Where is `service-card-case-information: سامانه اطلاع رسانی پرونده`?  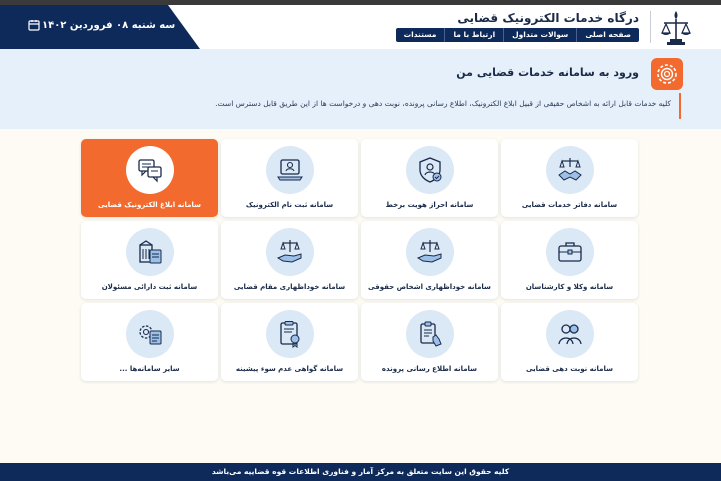
service-card-case-information: سامانه اطلاع رسانی پرونده is located at coordinates (429, 342).